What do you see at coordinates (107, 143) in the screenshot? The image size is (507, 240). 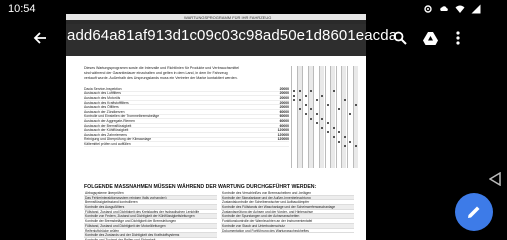 I see `maintenance-item-label: Kältemittel prüfen und auffüllen` at bounding box center [107, 143].